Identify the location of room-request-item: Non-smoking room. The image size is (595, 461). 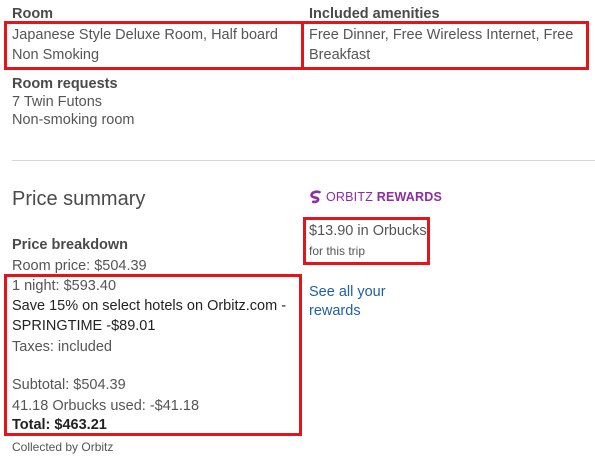
(73, 120).